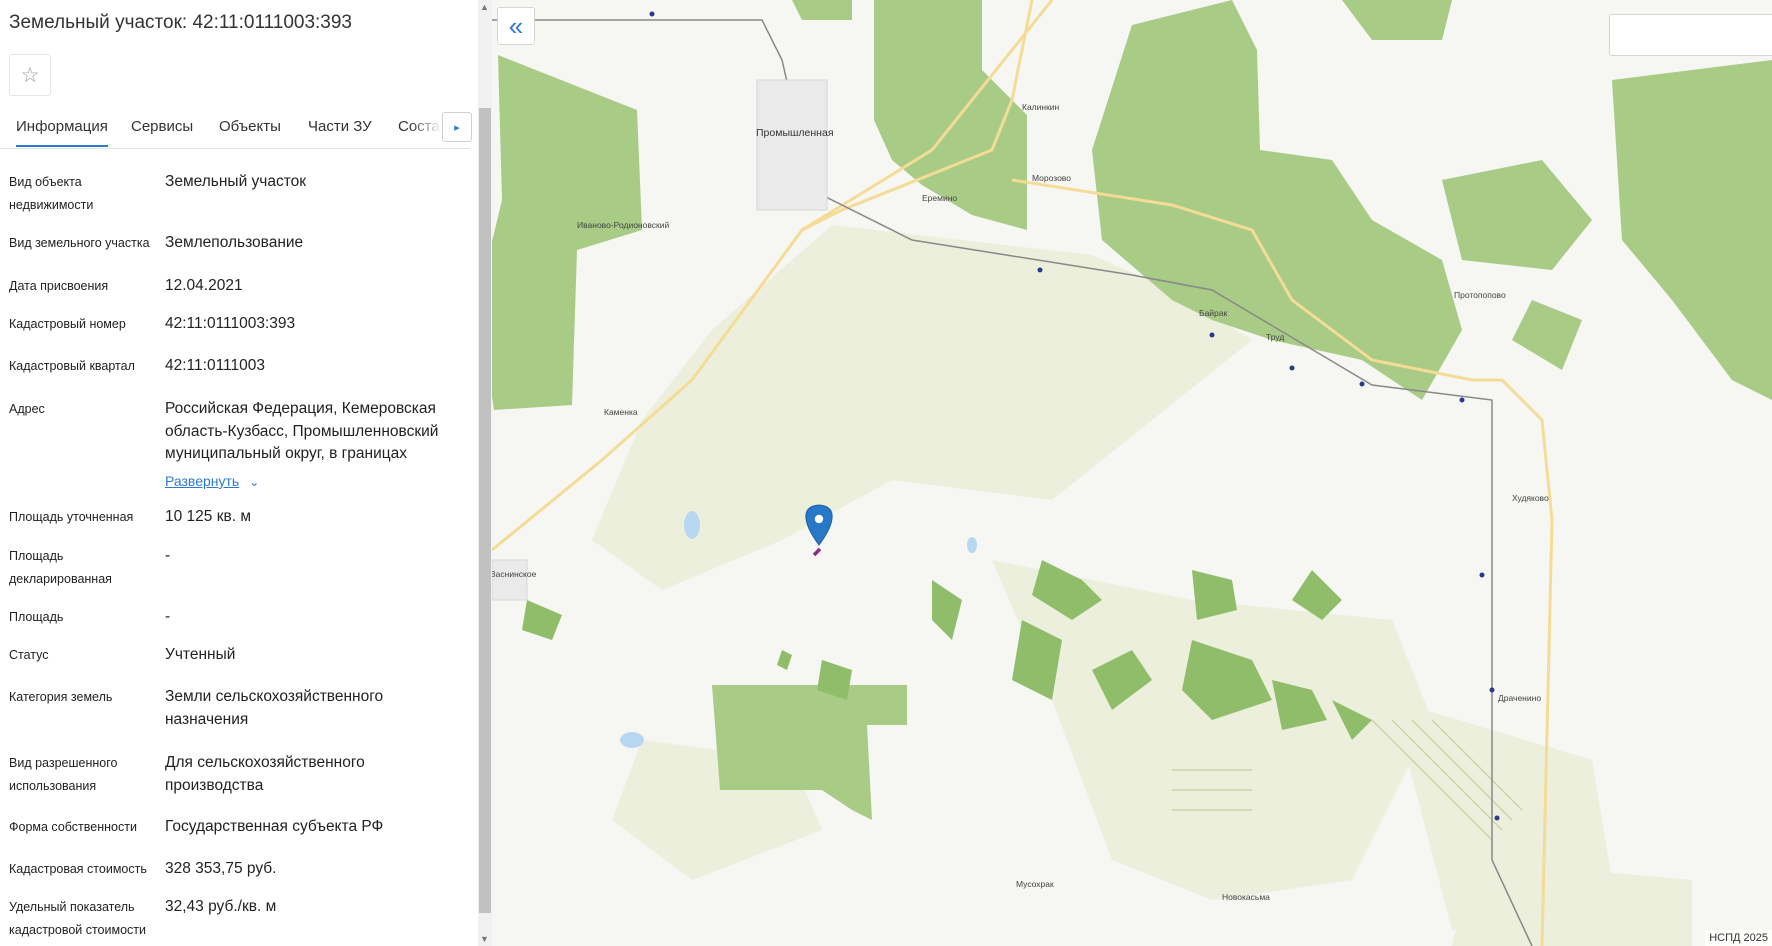  Describe the element at coordinates (61, 697) in the screenshot. I see `field-label: Категория земель` at that location.